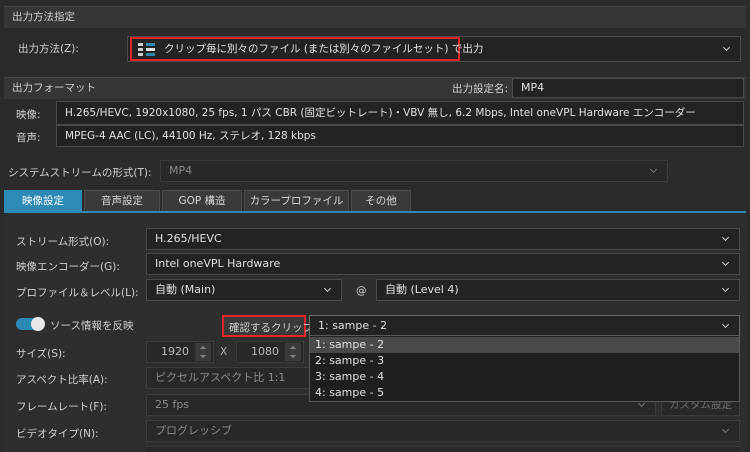 The width and height of the screenshot is (750, 452). I want to click on frame-rate-value: 25 fps, so click(172, 404).